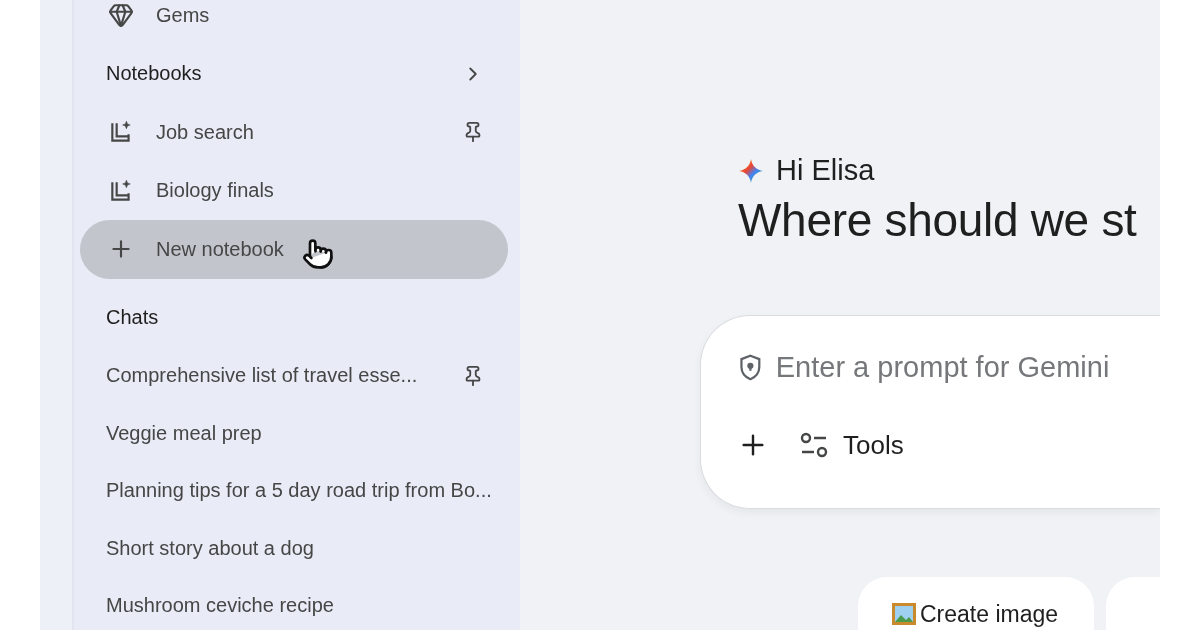 This screenshot has width=1200, height=630. Describe the element at coordinates (904, 614) in the screenshot. I see `image-icon` at that location.